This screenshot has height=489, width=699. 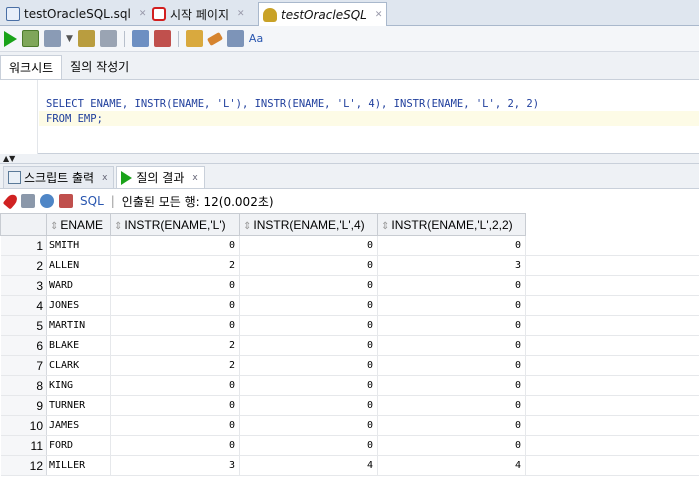 I want to click on run-script-icon, so click(x=30, y=38).